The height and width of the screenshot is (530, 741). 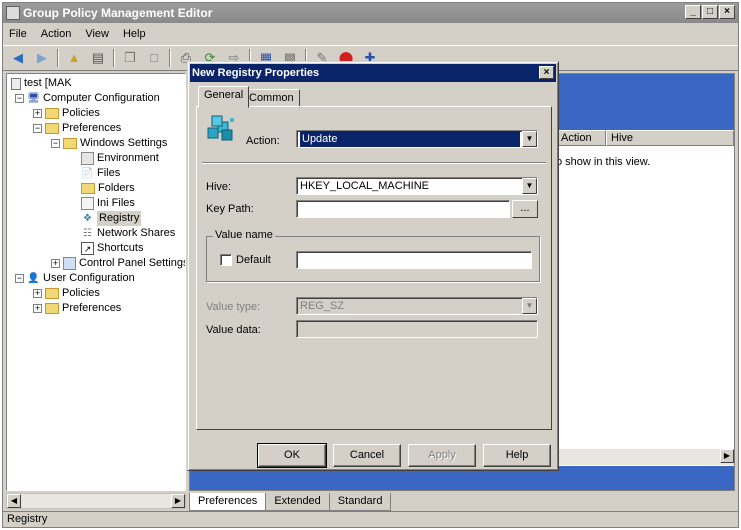 I want to click on value-data-input, so click(x=417, y=329).